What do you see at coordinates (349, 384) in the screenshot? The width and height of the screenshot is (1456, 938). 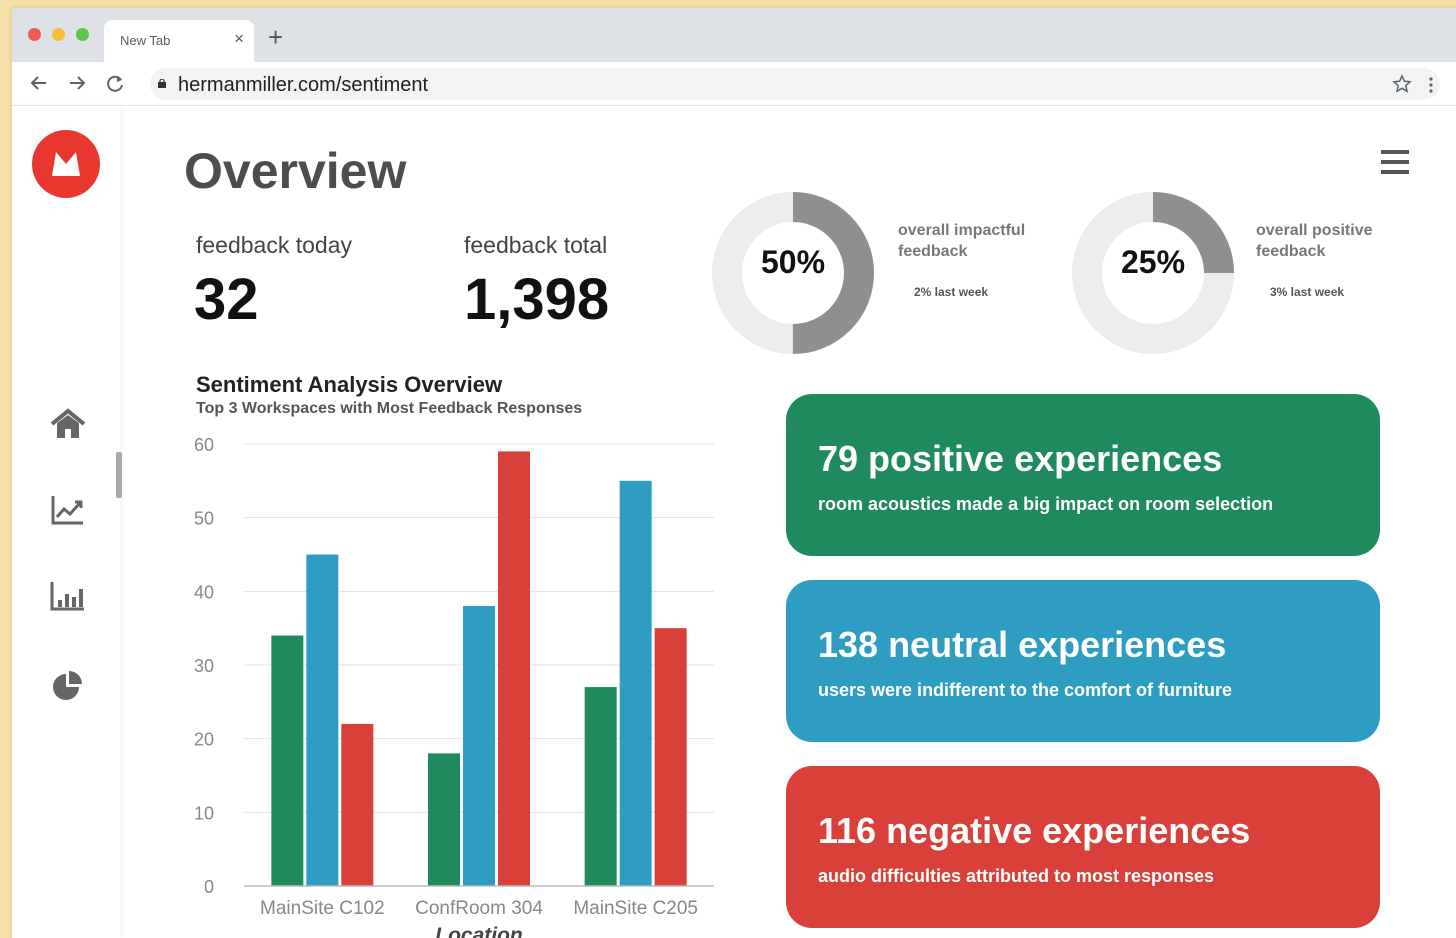 I see `chart-title: Sentiment Analysis Overview` at bounding box center [349, 384].